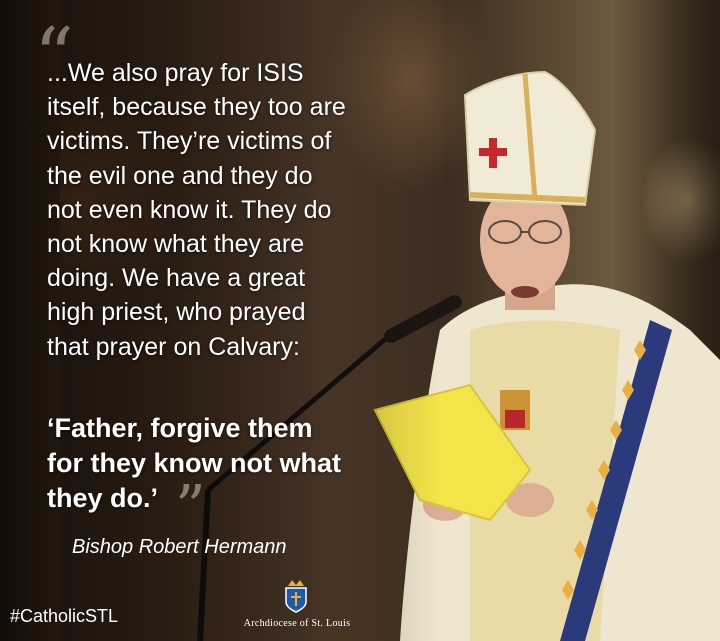  Describe the element at coordinates (190, 508) in the screenshot. I see `close-quote-mark: ”` at that location.